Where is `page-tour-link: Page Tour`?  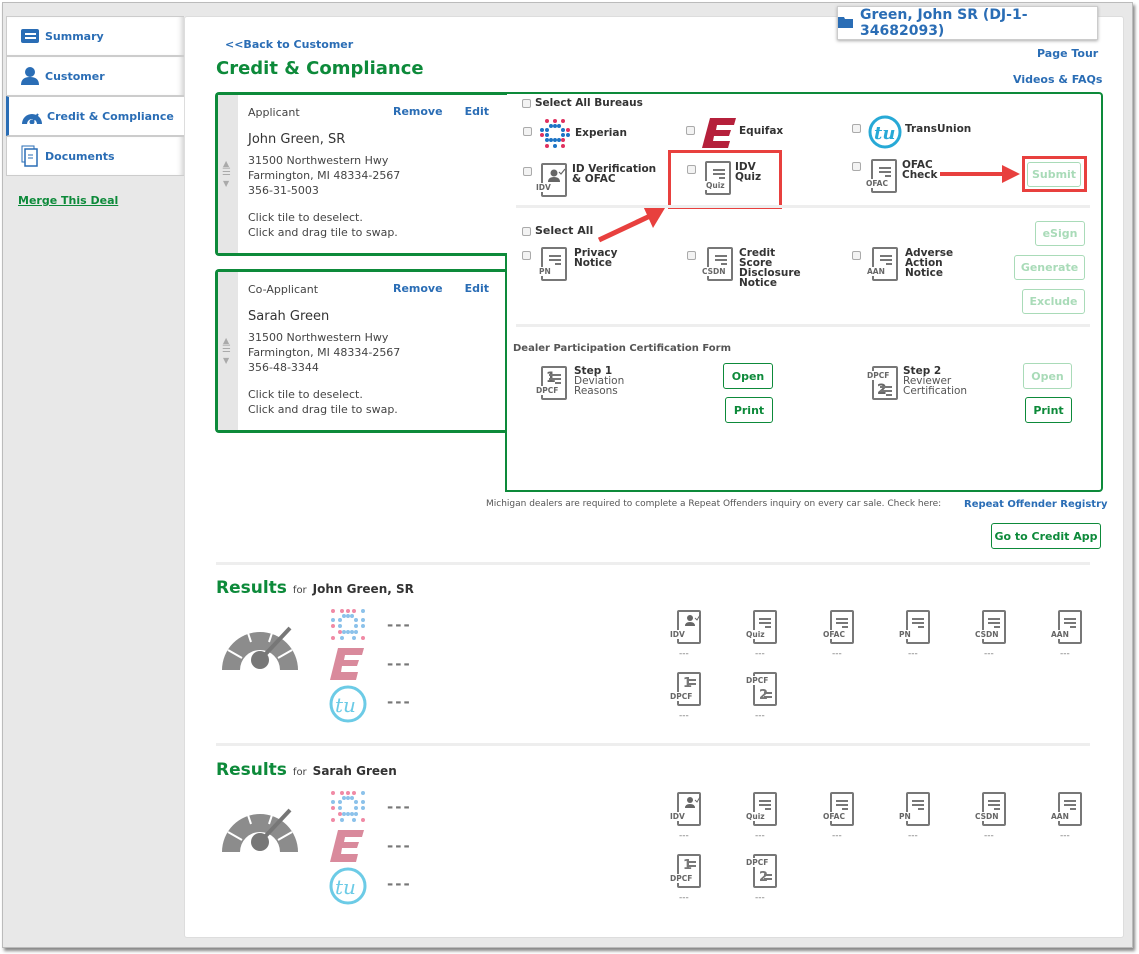
page-tour-link: Page Tour is located at coordinates (1067, 53).